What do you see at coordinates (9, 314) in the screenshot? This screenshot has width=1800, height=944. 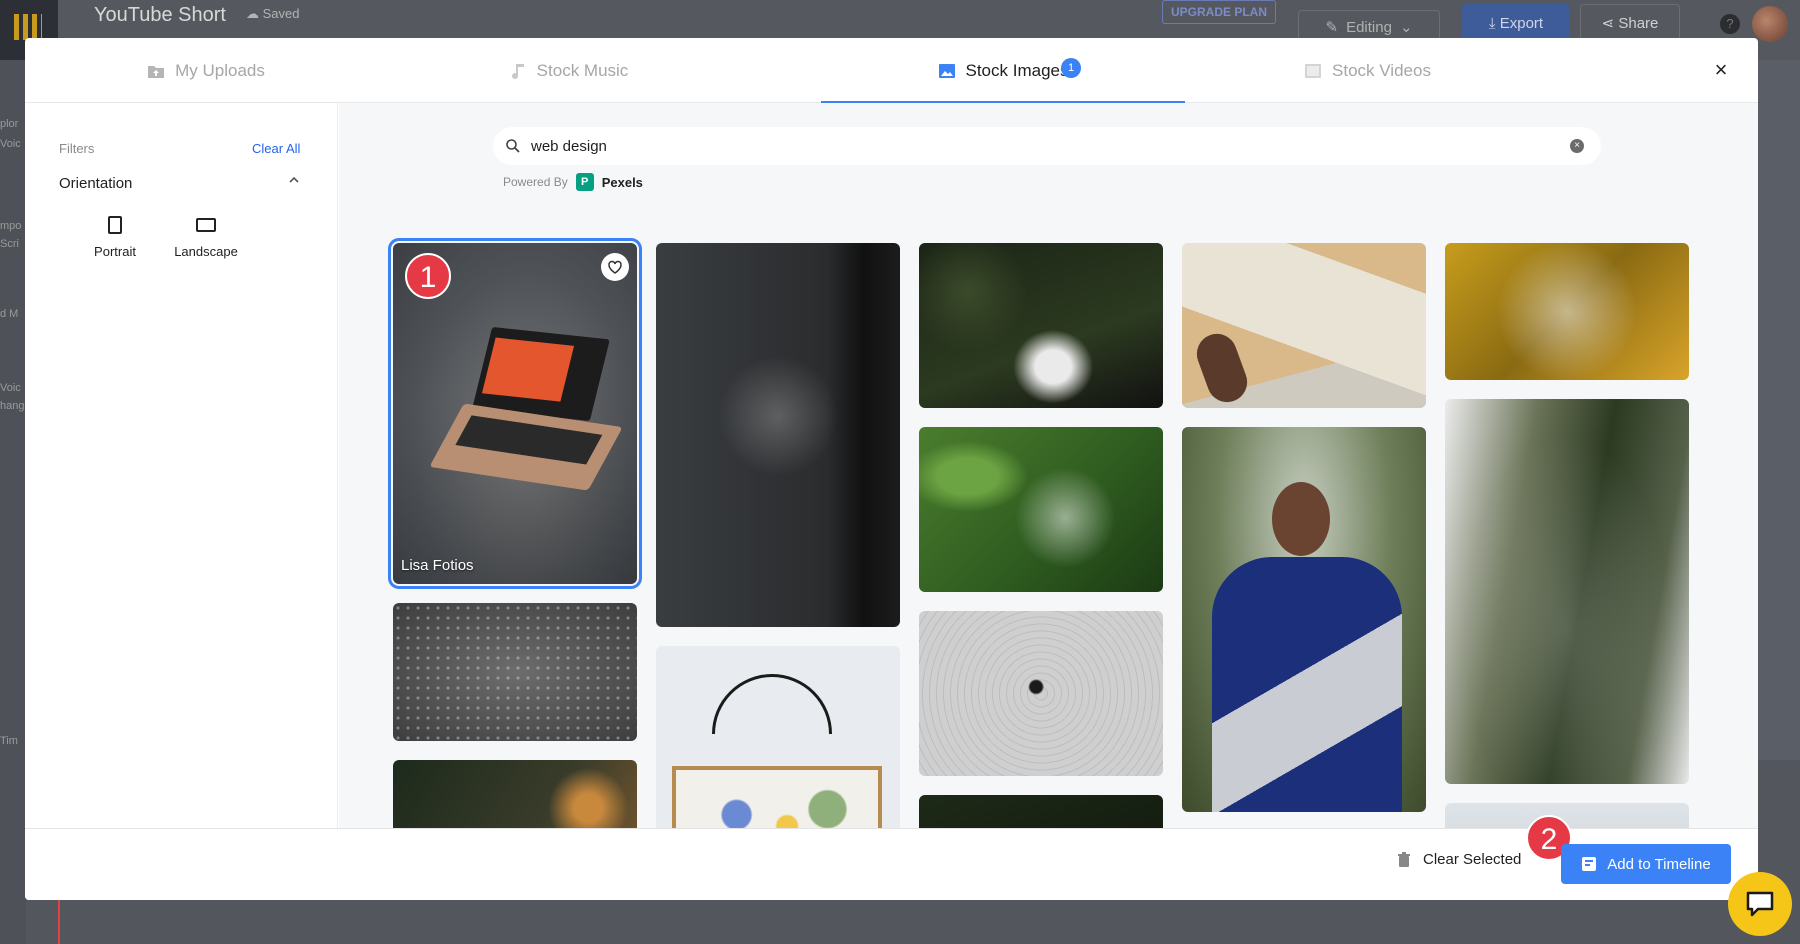 I see `sidebar-label: d M` at bounding box center [9, 314].